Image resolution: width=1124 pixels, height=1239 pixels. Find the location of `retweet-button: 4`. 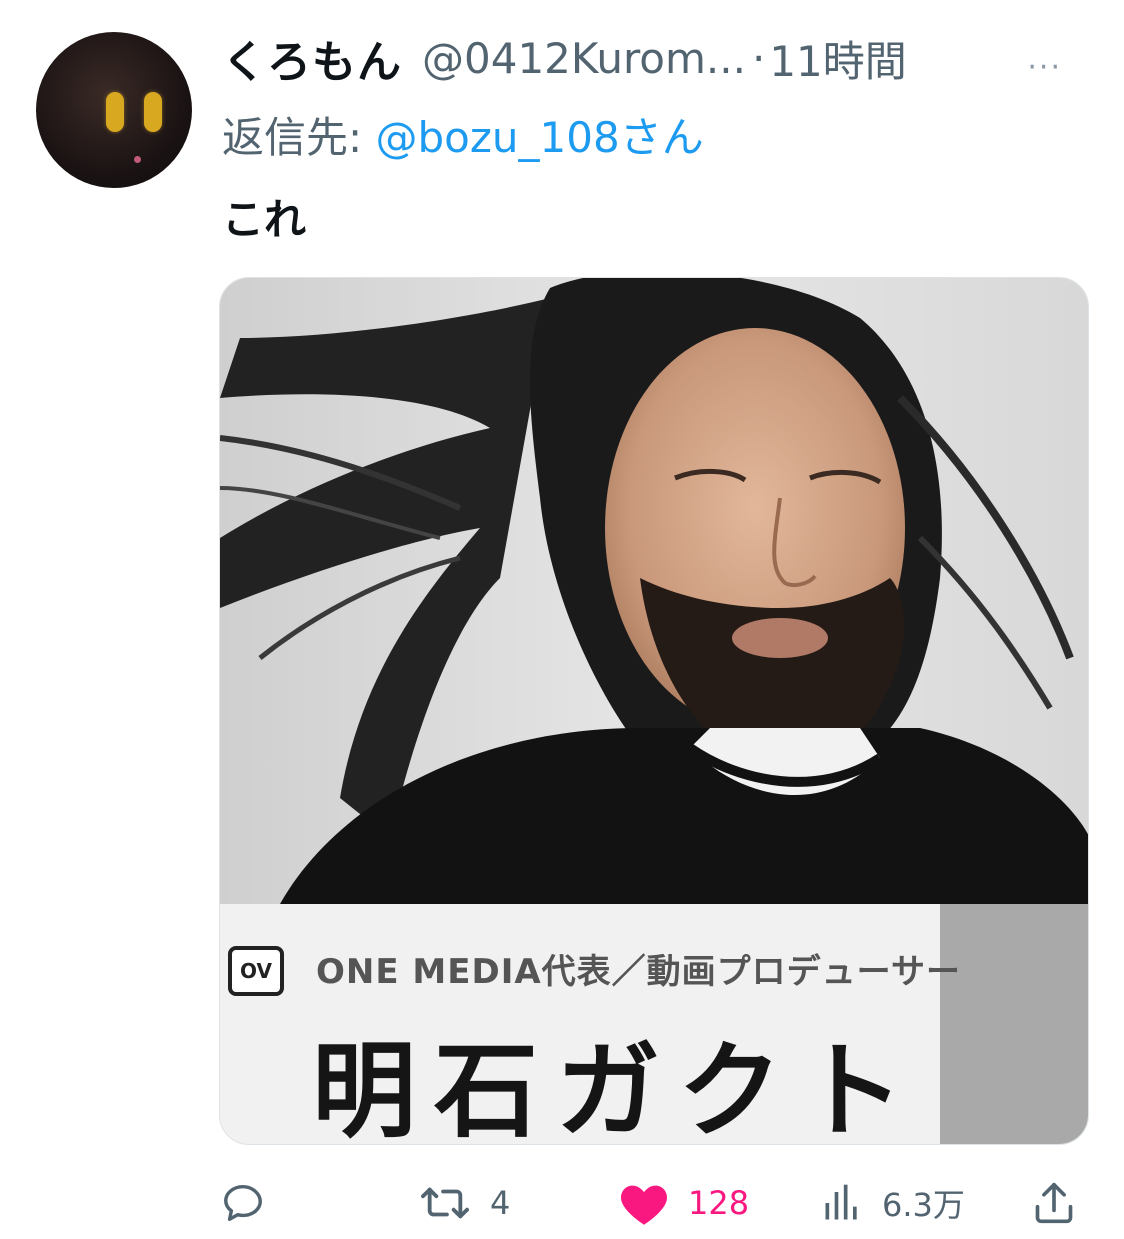

retweet-button: 4 is located at coordinates (464, 1203).